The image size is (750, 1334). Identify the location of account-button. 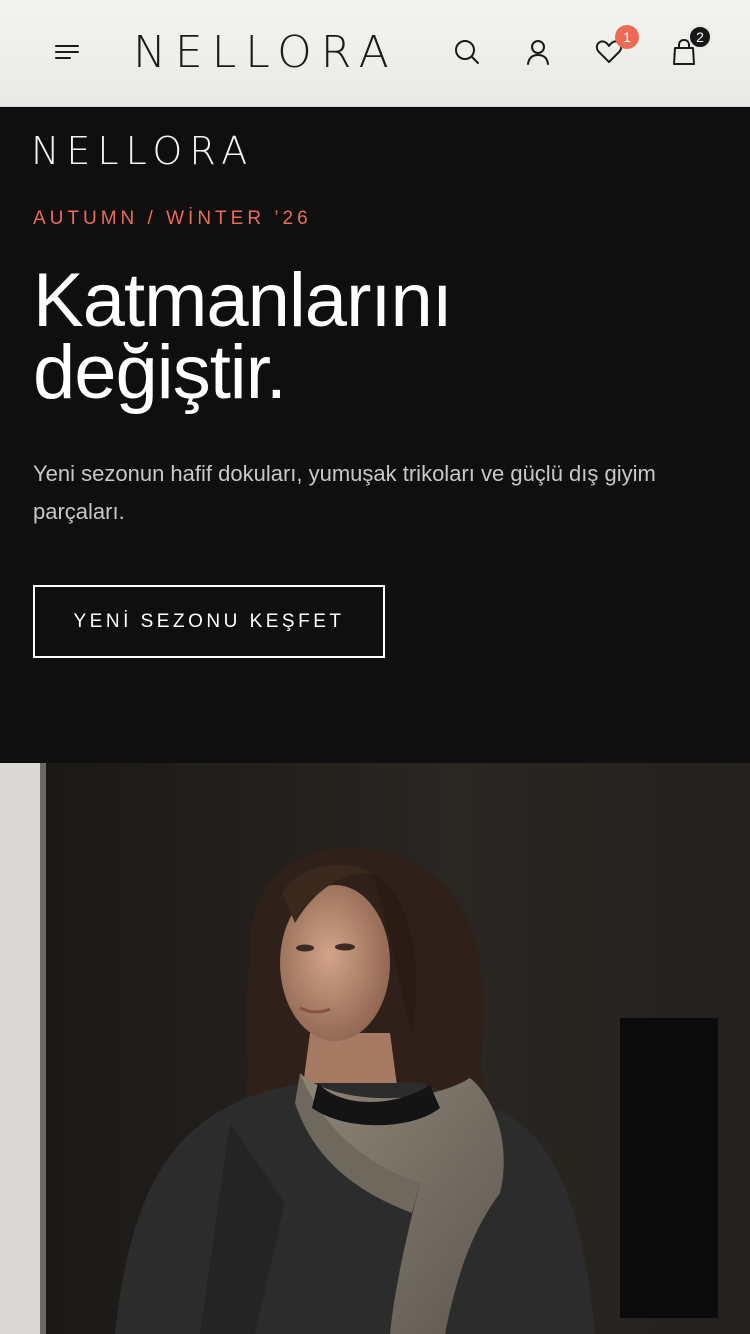
(538, 52).